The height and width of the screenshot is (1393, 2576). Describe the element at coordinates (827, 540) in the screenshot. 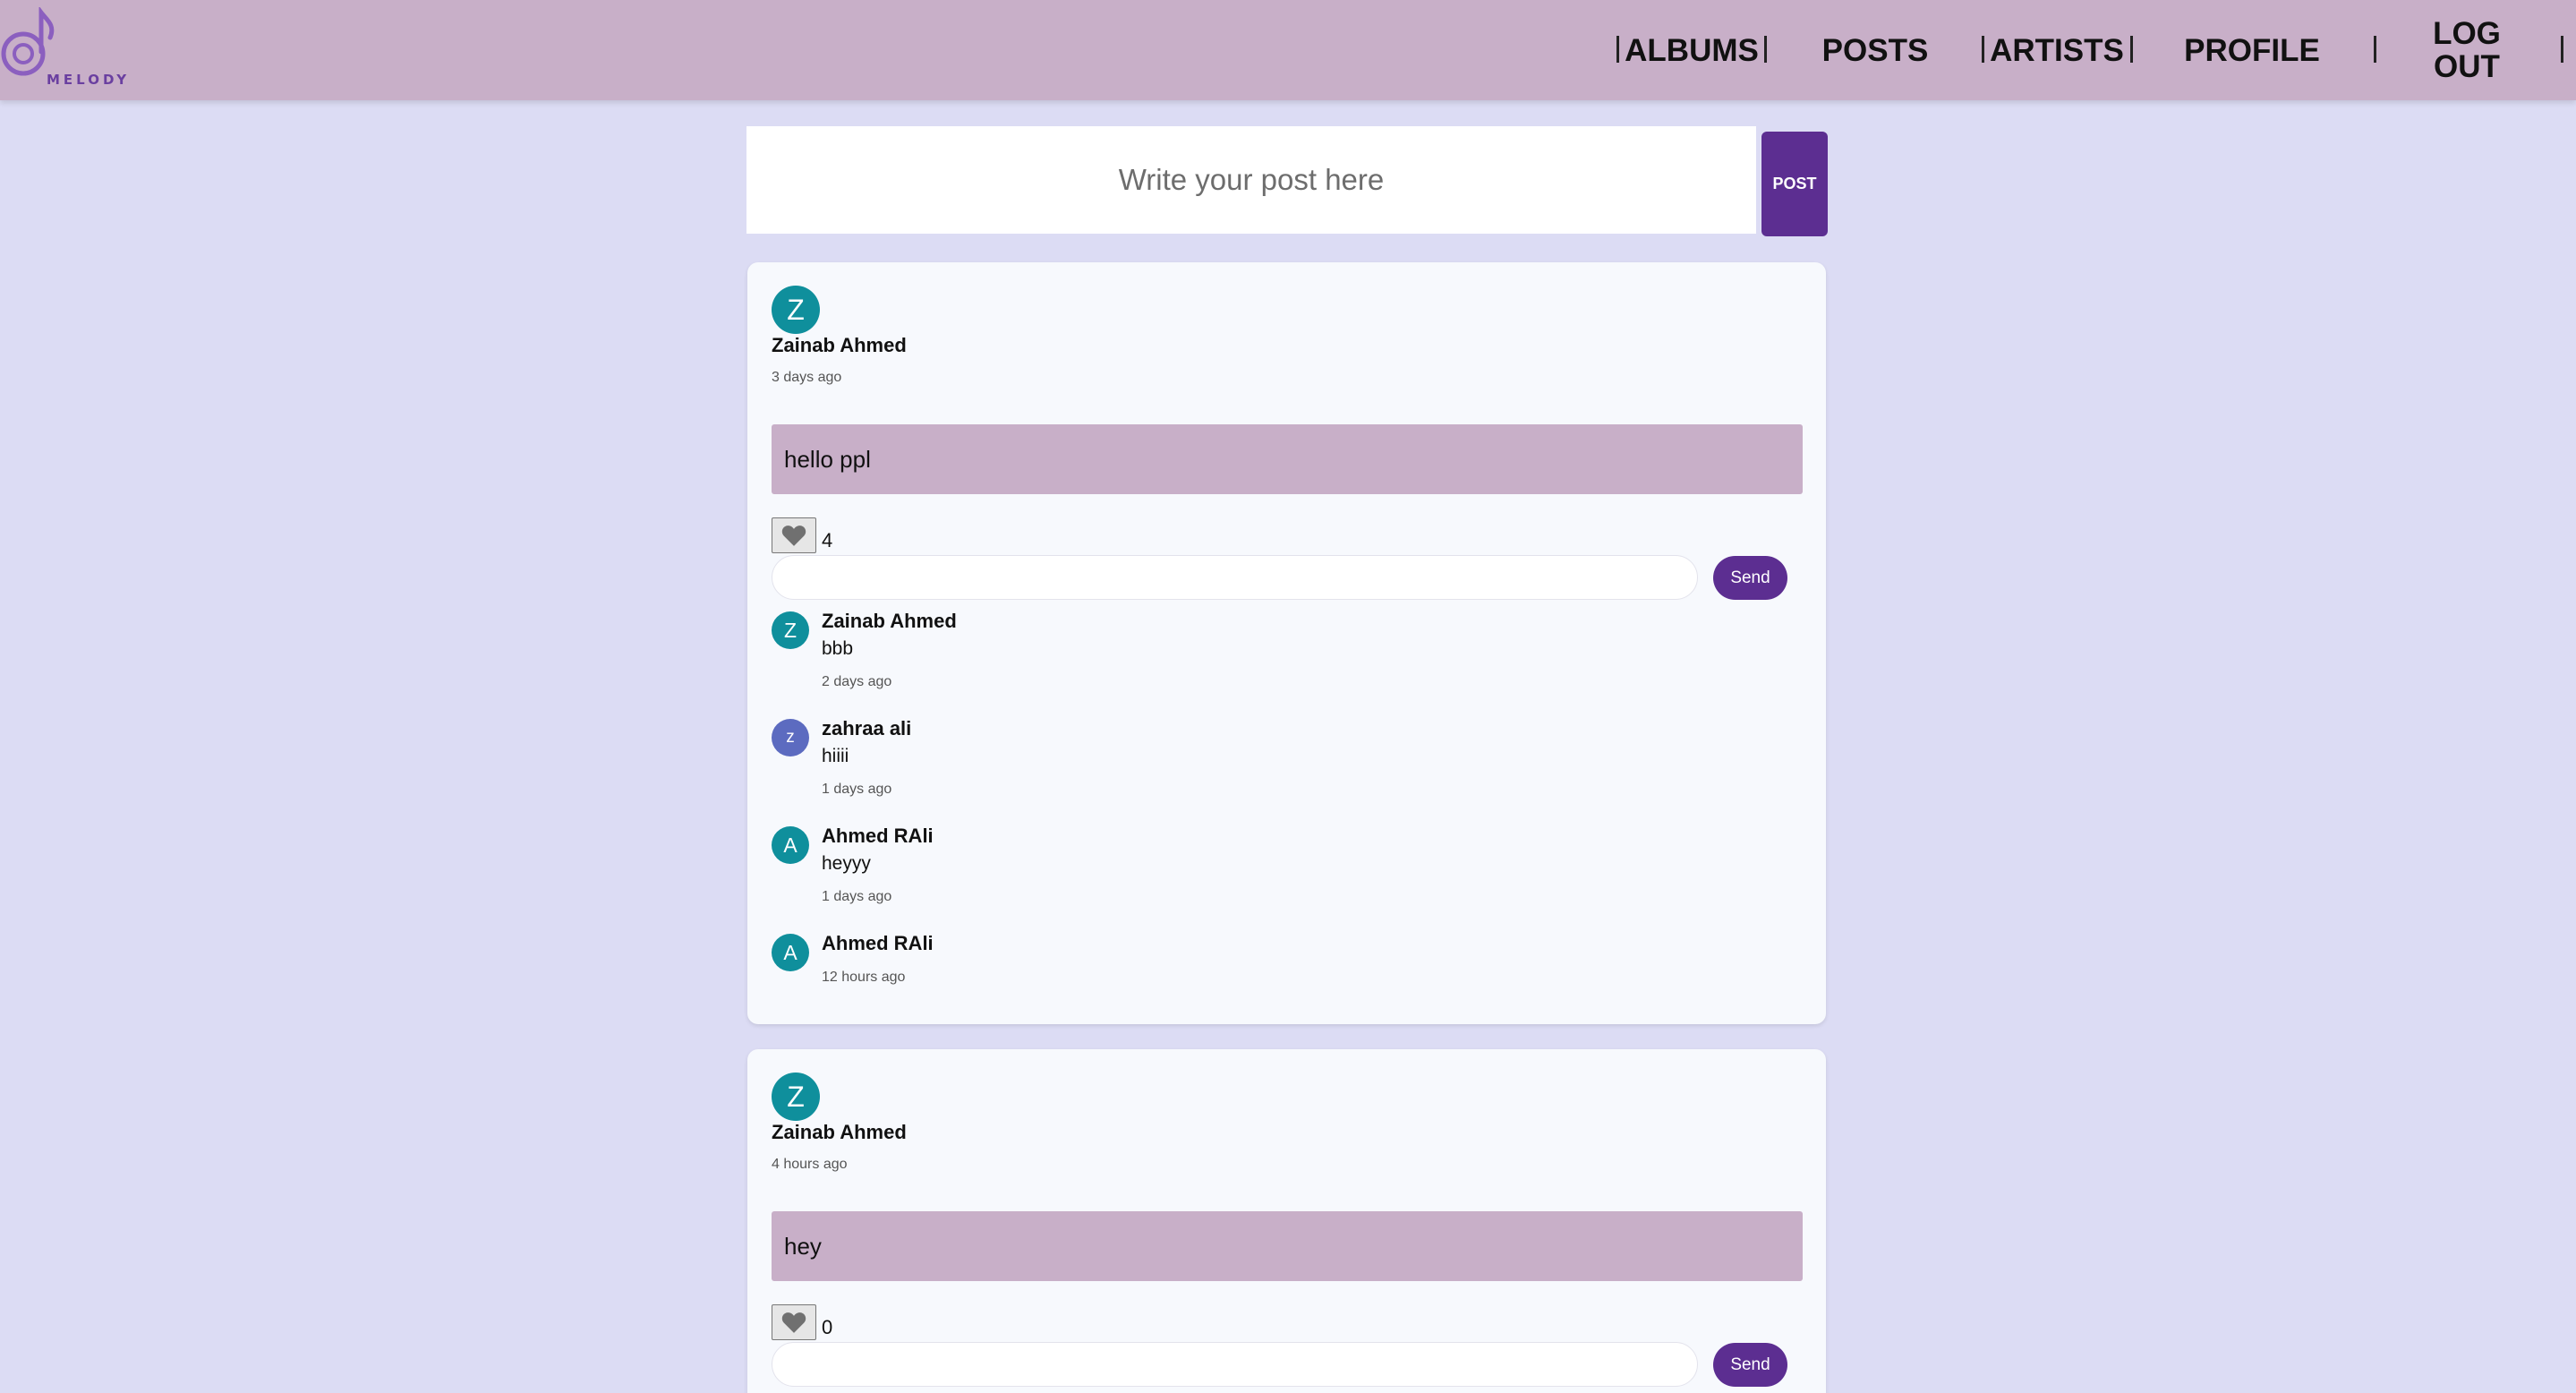

I see `like-count: 4` at that location.